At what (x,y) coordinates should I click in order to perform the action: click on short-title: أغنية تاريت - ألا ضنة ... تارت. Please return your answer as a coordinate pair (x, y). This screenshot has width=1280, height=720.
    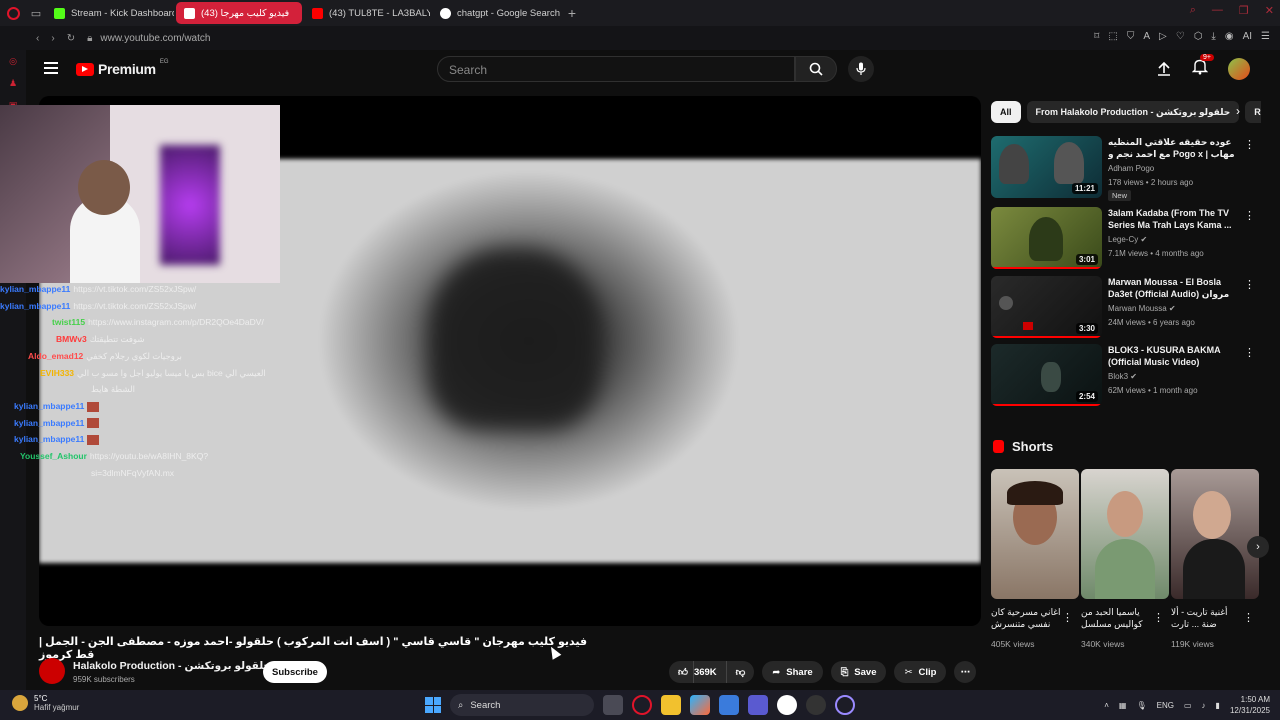
    Looking at the image, I should click on (1208, 618).